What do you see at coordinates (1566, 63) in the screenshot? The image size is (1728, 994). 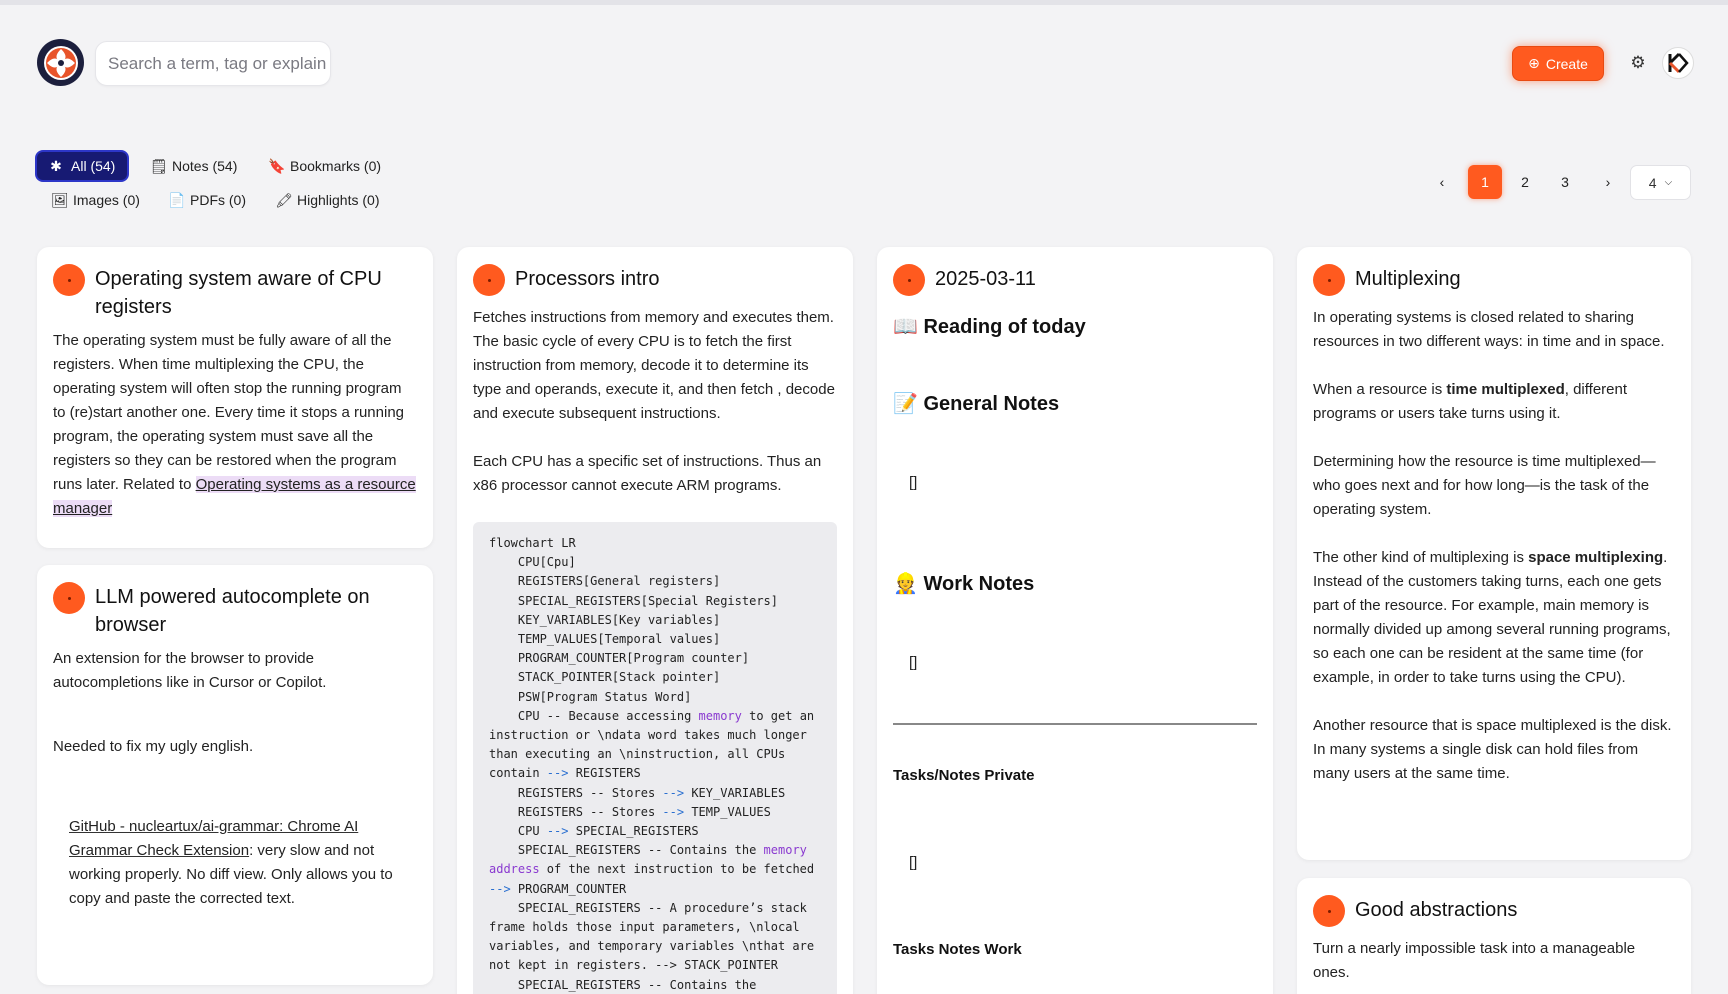 I see `create-label: Create` at bounding box center [1566, 63].